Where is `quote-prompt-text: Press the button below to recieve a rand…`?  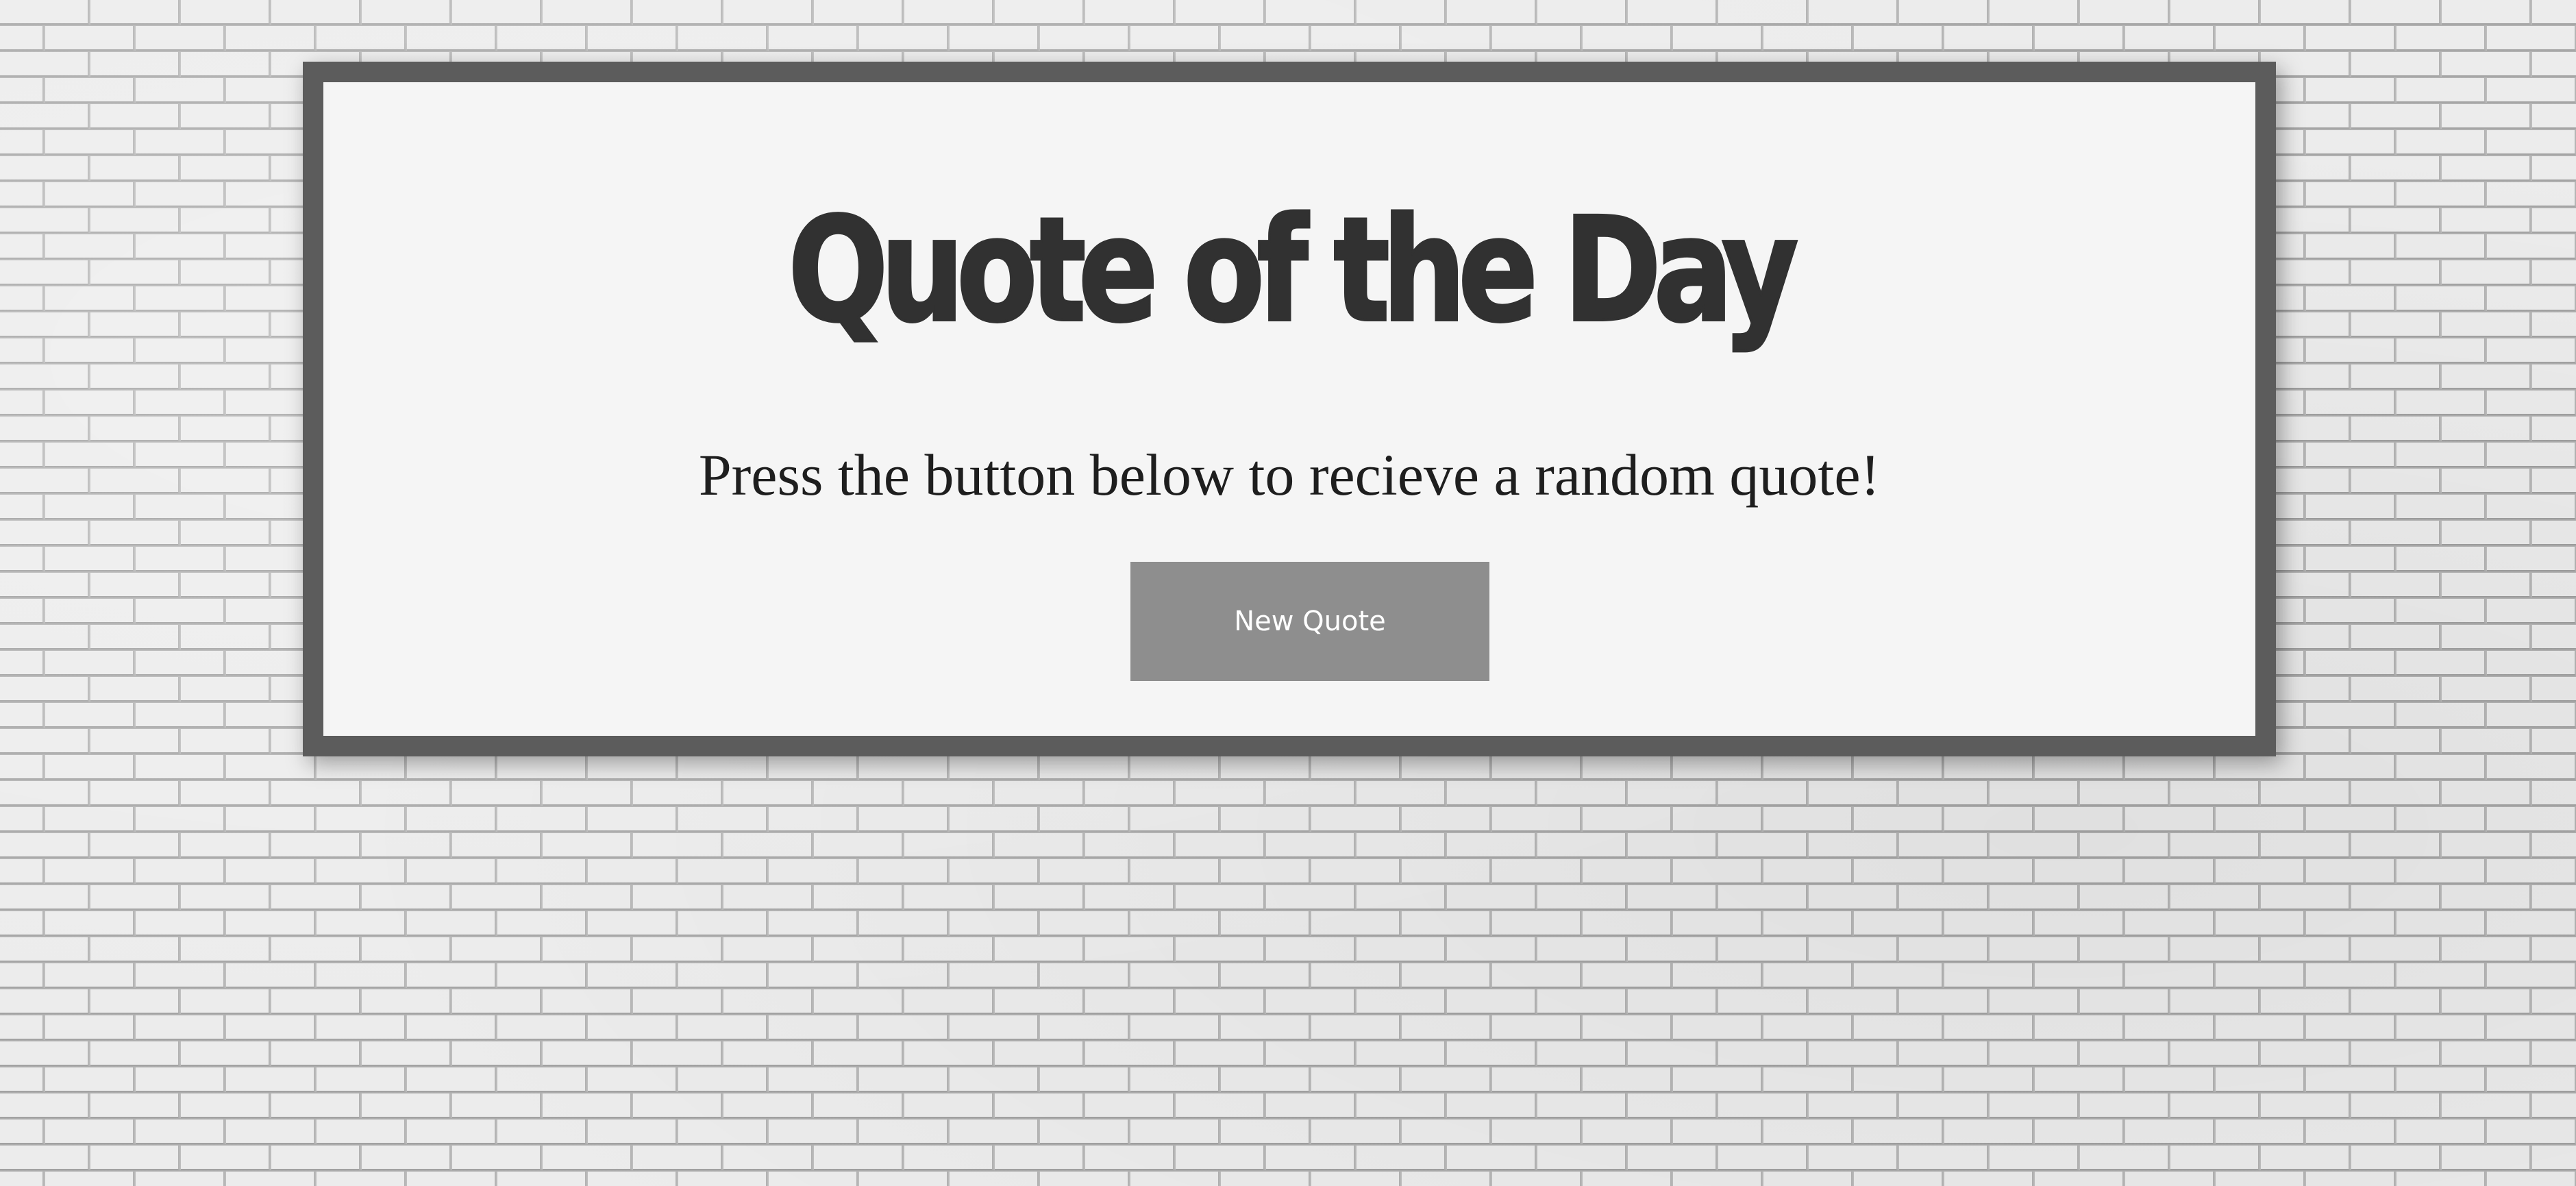
quote-prompt-text: Press the button below to recieve a rand… is located at coordinates (1289, 475).